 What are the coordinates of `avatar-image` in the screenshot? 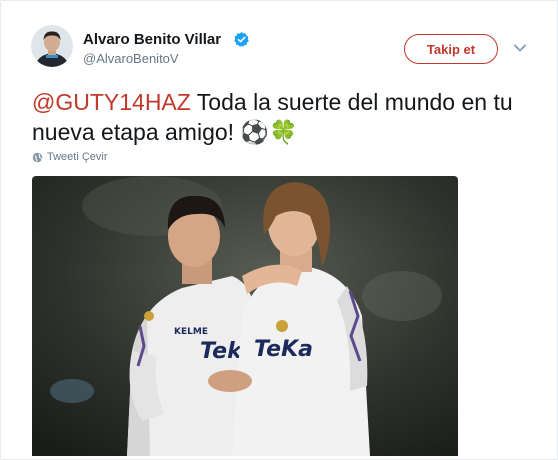 It's located at (52, 46).